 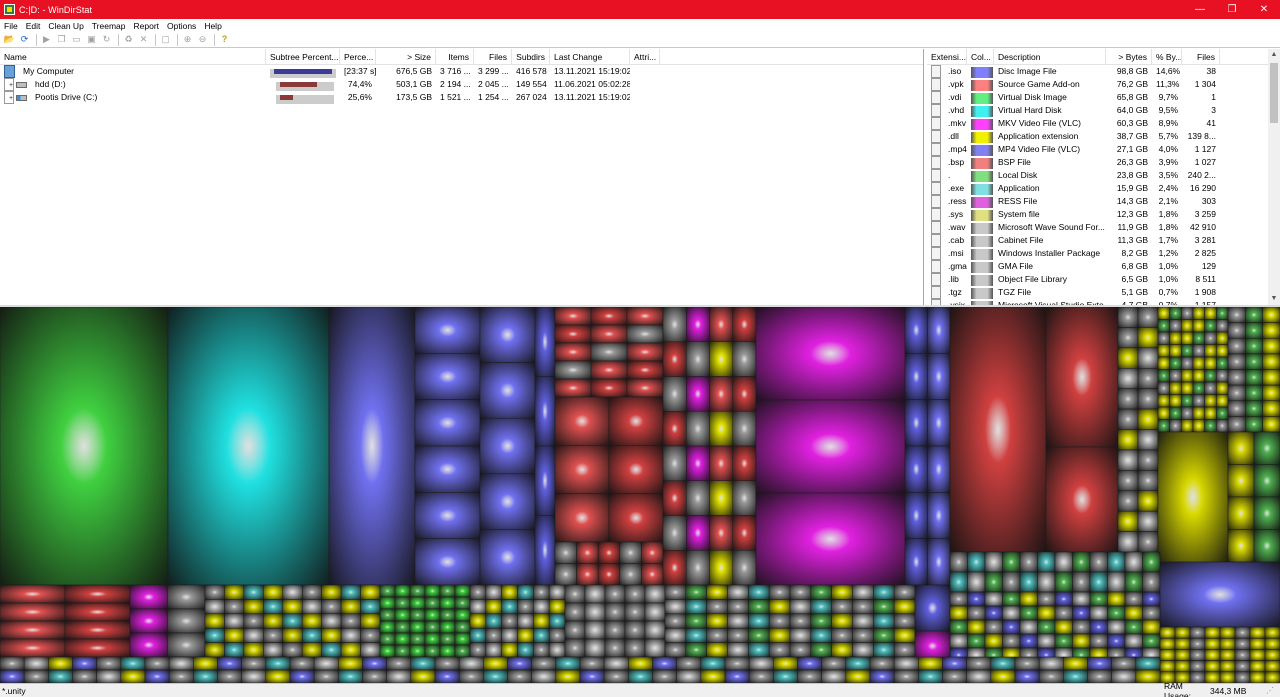 What do you see at coordinates (1097, 84) in the screenshot?
I see `extension-row: .vpk Source Game Add-on 76,2 GB 11,3% 1 304` at bounding box center [1097, 84].